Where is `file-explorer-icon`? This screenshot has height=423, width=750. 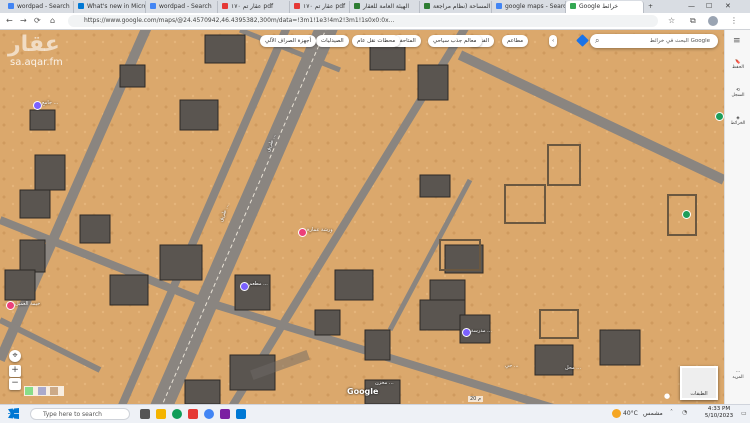 file-explorer-icon is located at coordinates (161, 414).